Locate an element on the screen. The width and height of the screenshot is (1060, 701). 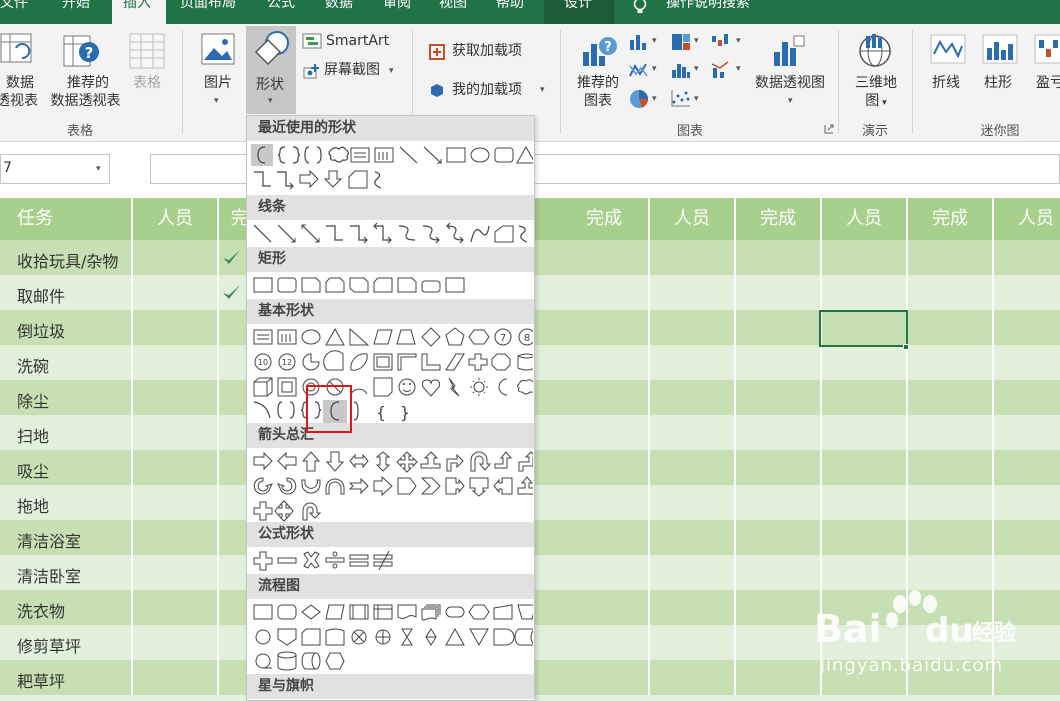
smartart-icon is located at coordinates (312, 41).